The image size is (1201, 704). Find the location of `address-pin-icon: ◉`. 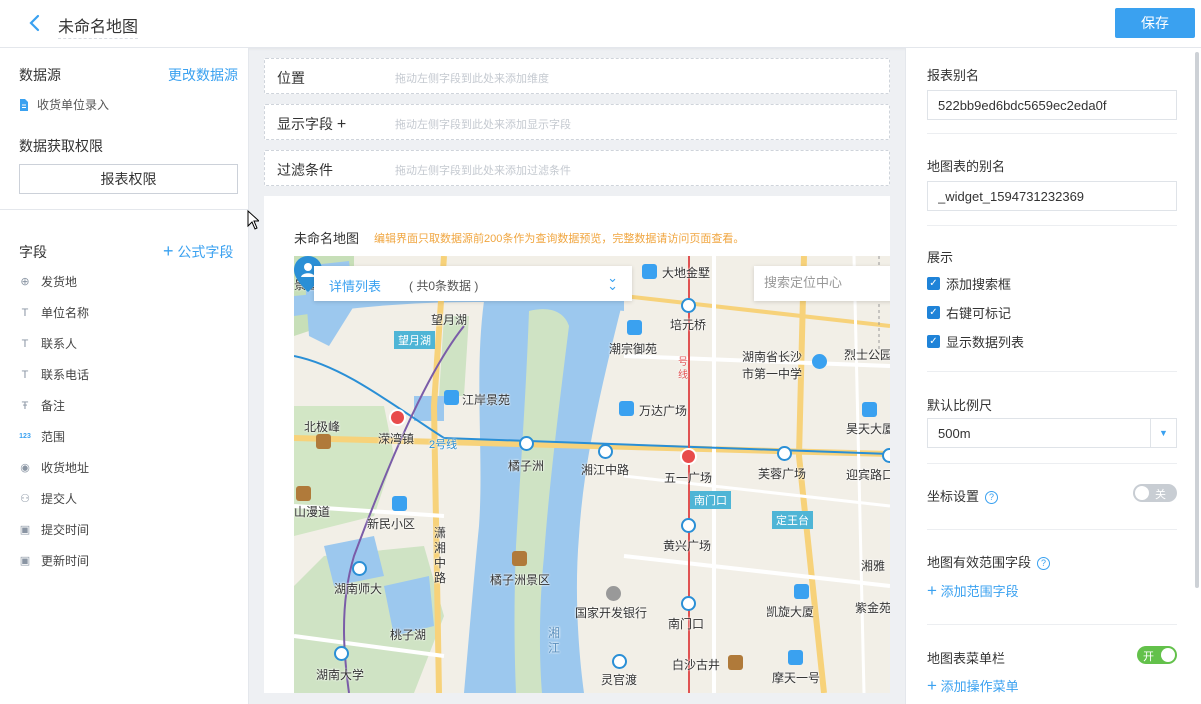

address-pin-icon: ◉ is located at coordinates (25, 468).